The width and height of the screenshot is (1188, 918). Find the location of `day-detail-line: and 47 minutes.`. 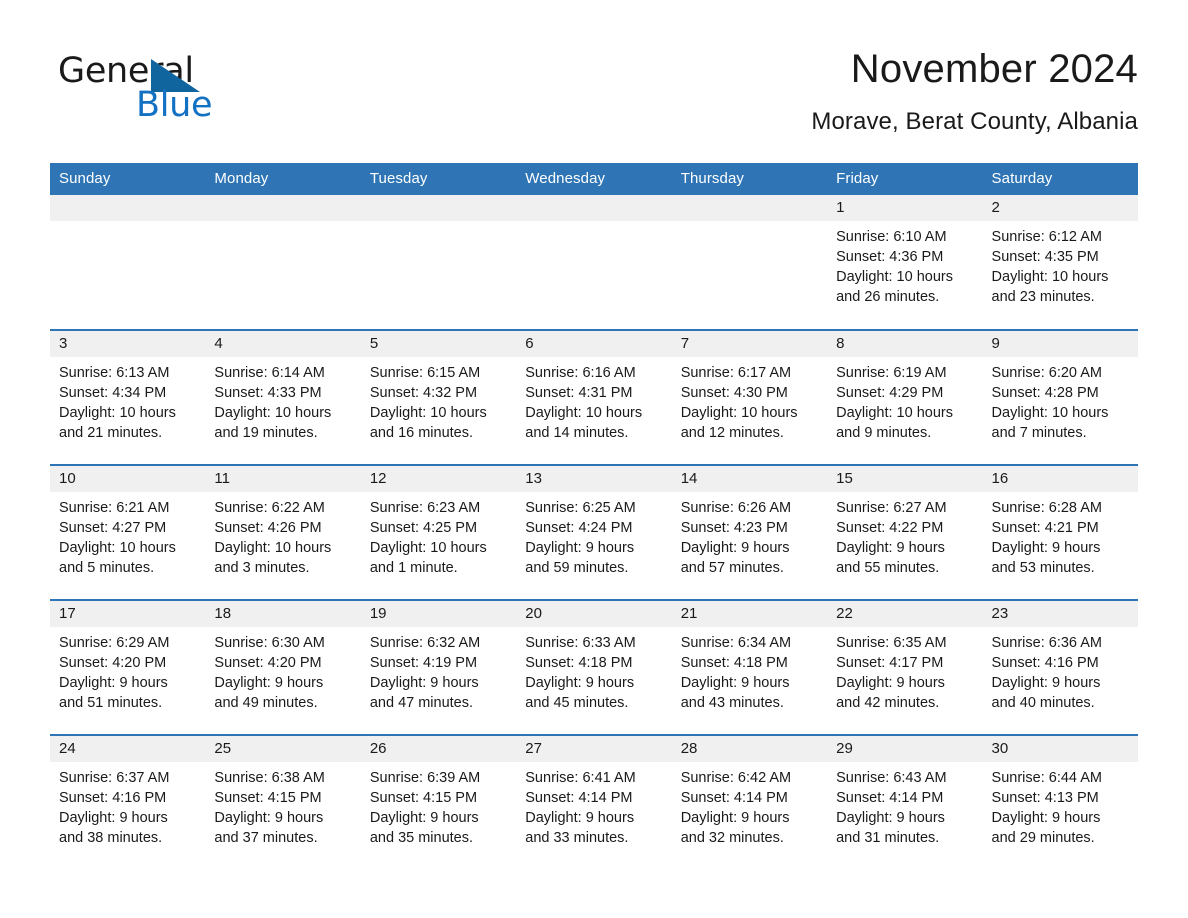

day-detail-line: and 47 minutes. is located at coordinates (421, 703).